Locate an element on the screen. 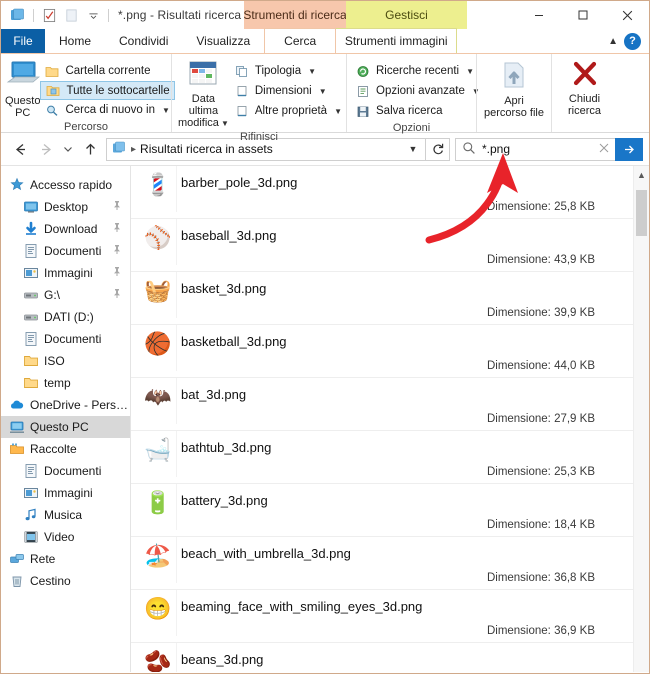 This screenshot has height=674, width=650. file-name: beaming_face_with_smiling_eyes_3d.png is located at coordinates (301, 604).